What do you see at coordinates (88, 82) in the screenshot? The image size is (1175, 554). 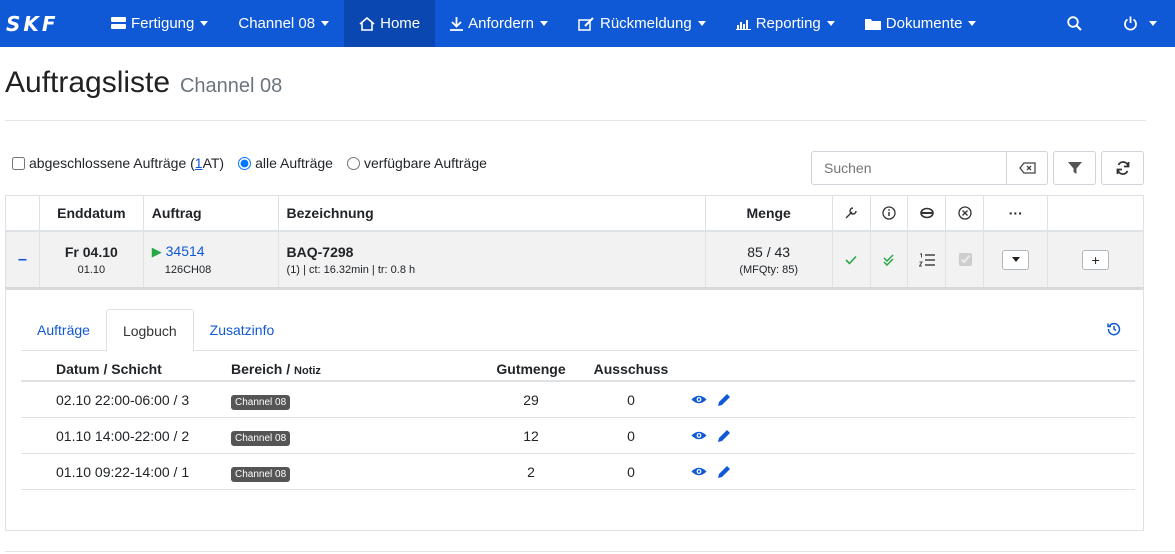 I see `page-title: Auftragsliste` at bounding box center [88, 82].